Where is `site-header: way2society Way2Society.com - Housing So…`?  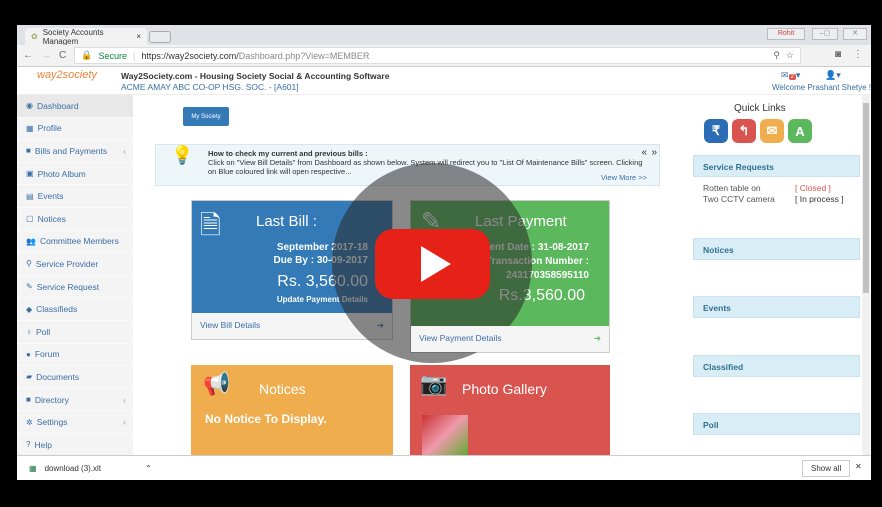
site-header: way2society Way2Society.com - Housing So… is located at coordinates (444, 81).